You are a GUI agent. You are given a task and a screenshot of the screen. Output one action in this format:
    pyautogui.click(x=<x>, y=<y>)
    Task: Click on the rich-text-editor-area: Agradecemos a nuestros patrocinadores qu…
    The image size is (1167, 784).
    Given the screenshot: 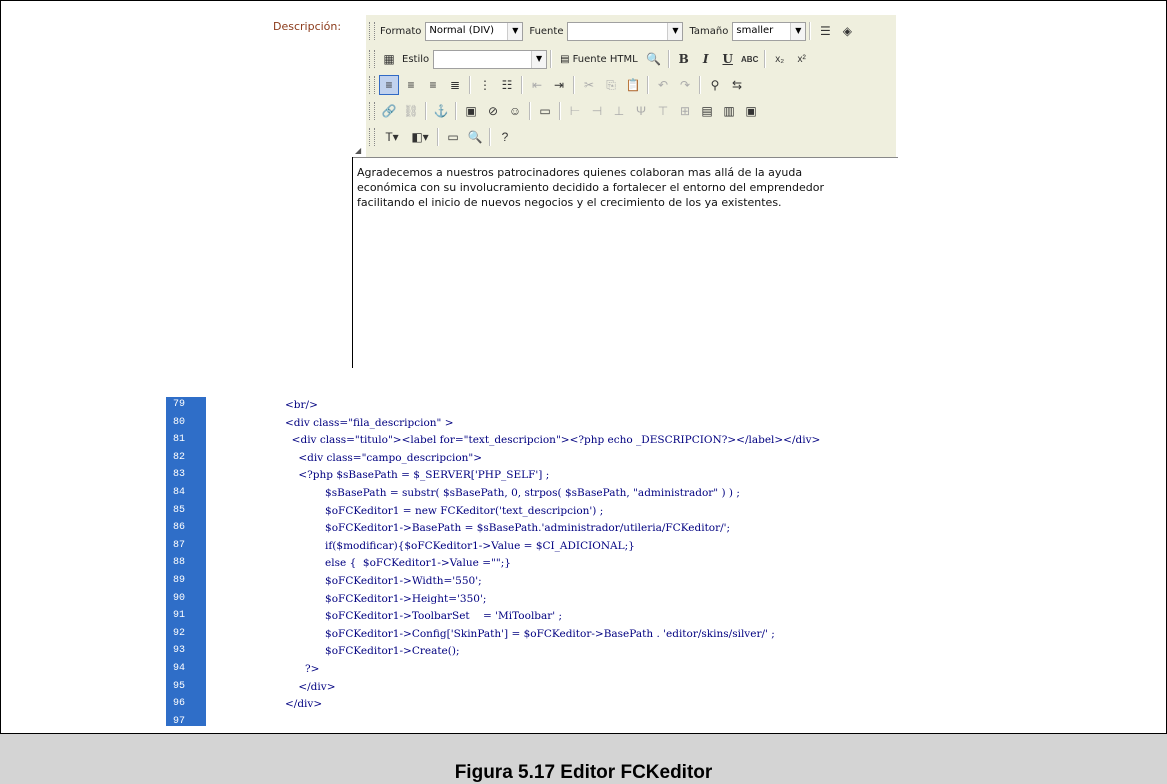 What is the action you would take?
    pyautogui.click(x=625, y=262)
    